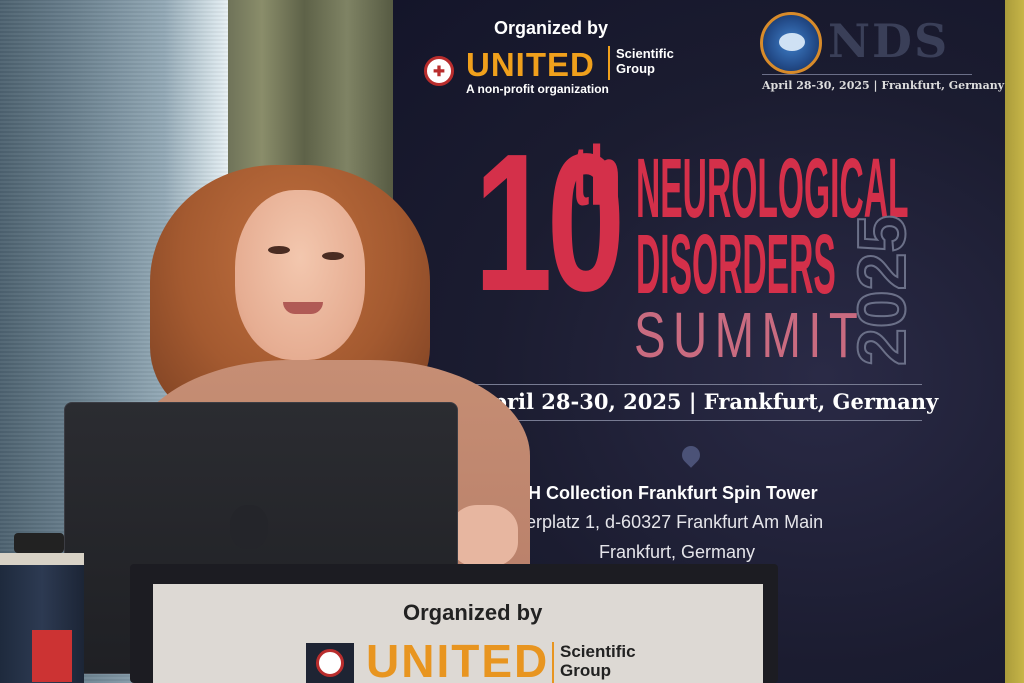 Image resolution: width=1024 pixels, height=683 pixels. Describe the element at coordinates (439, 71) in the screenshot. I see `united-logo-icon: ✚` at that location.